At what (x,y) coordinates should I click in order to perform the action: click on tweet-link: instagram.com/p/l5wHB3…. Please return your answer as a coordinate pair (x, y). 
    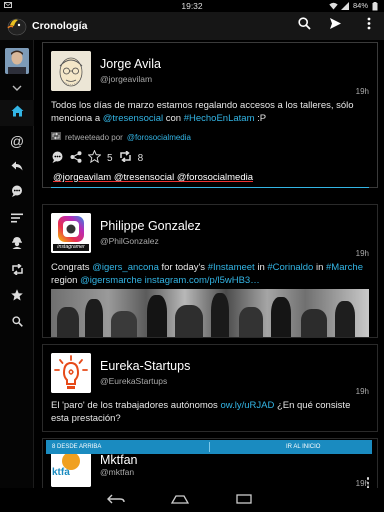
    Looking at the image, I should click on (202, 280).